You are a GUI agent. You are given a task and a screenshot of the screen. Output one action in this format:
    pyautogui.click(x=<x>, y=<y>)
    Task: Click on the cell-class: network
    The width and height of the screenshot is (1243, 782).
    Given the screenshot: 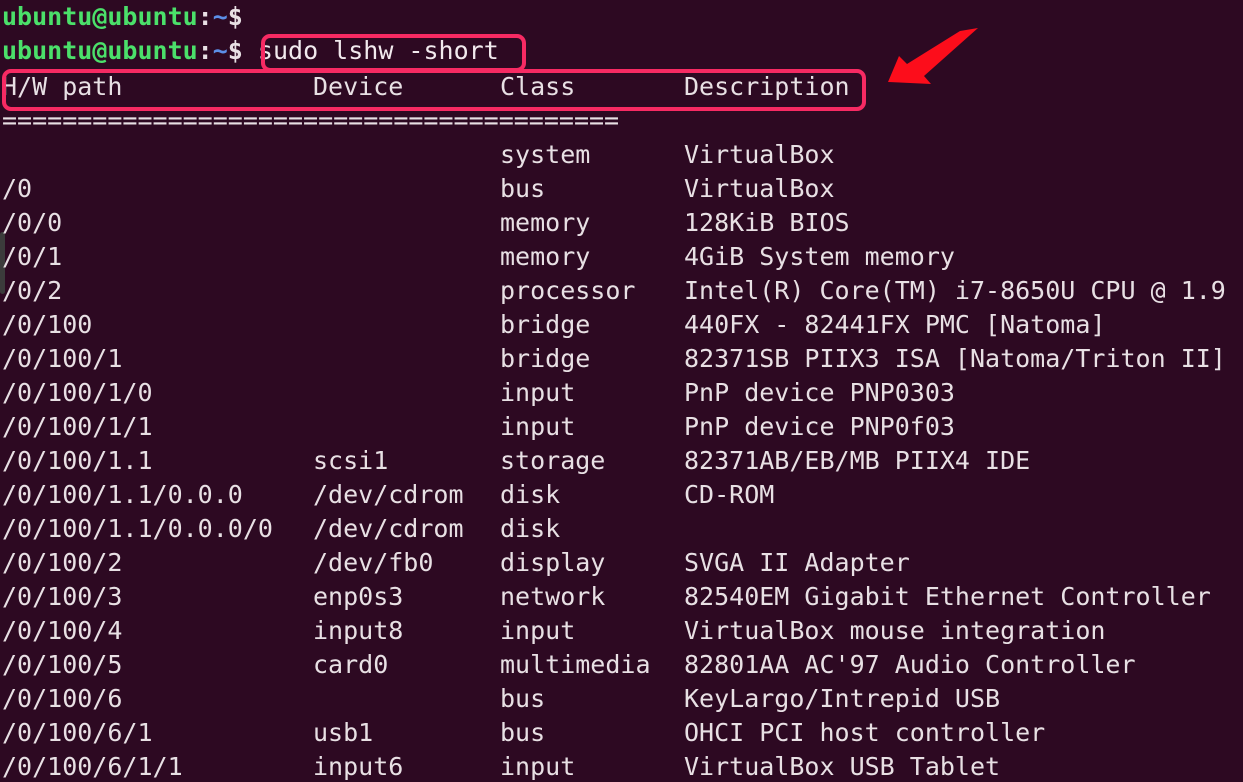 What is the action you would take?
    pyautogui.click(x=553, y=596)
    